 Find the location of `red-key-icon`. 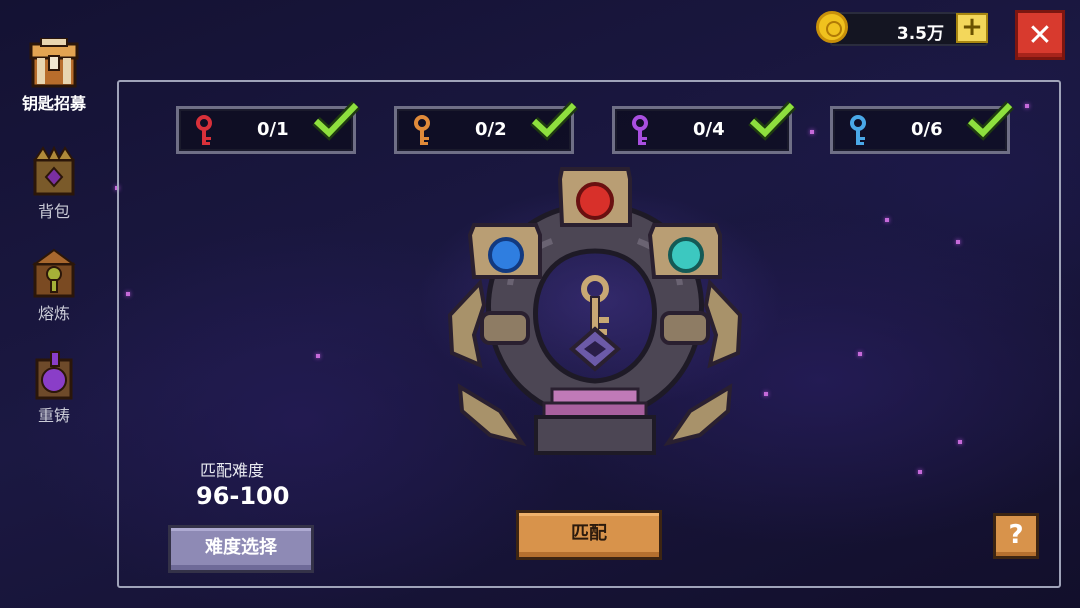

red-key-icon is located at coordinates (204, 130).